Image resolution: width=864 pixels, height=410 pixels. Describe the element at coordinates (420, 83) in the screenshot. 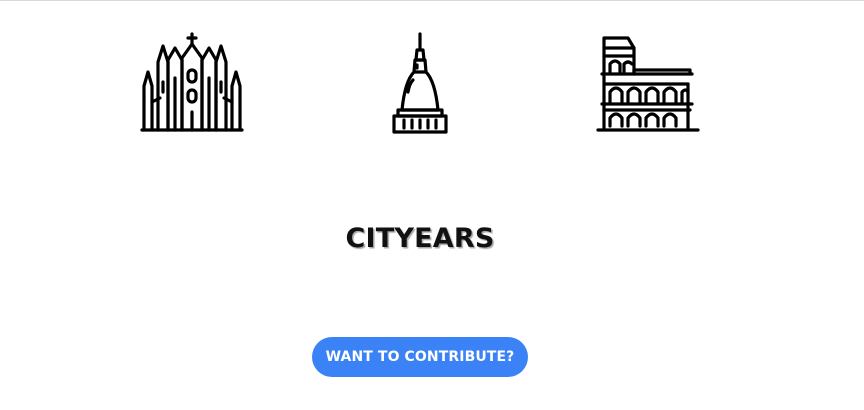

I see `mole-antonelliana-icon` at that location.